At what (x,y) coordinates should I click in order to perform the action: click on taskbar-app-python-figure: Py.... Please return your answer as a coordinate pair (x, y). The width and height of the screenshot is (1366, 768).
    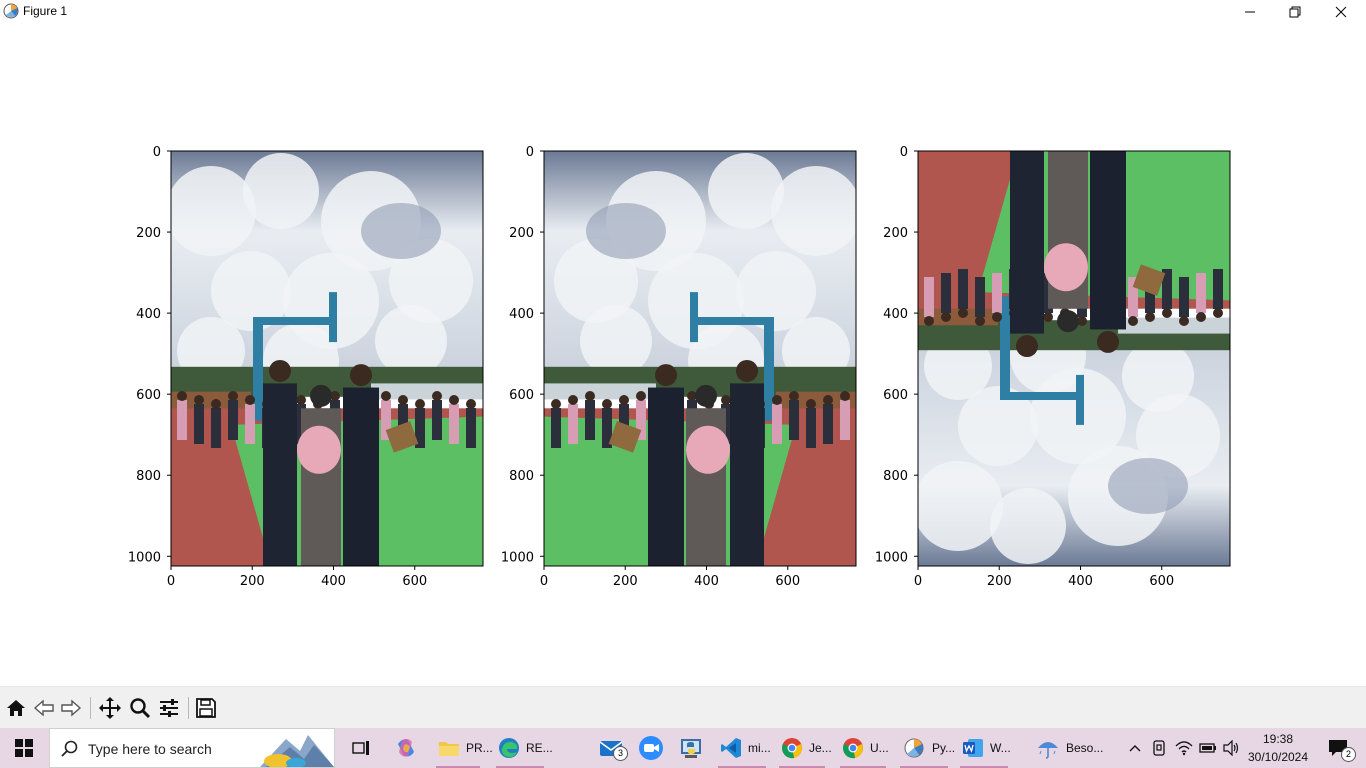
    Looking at the image, I should click on (925, 748).